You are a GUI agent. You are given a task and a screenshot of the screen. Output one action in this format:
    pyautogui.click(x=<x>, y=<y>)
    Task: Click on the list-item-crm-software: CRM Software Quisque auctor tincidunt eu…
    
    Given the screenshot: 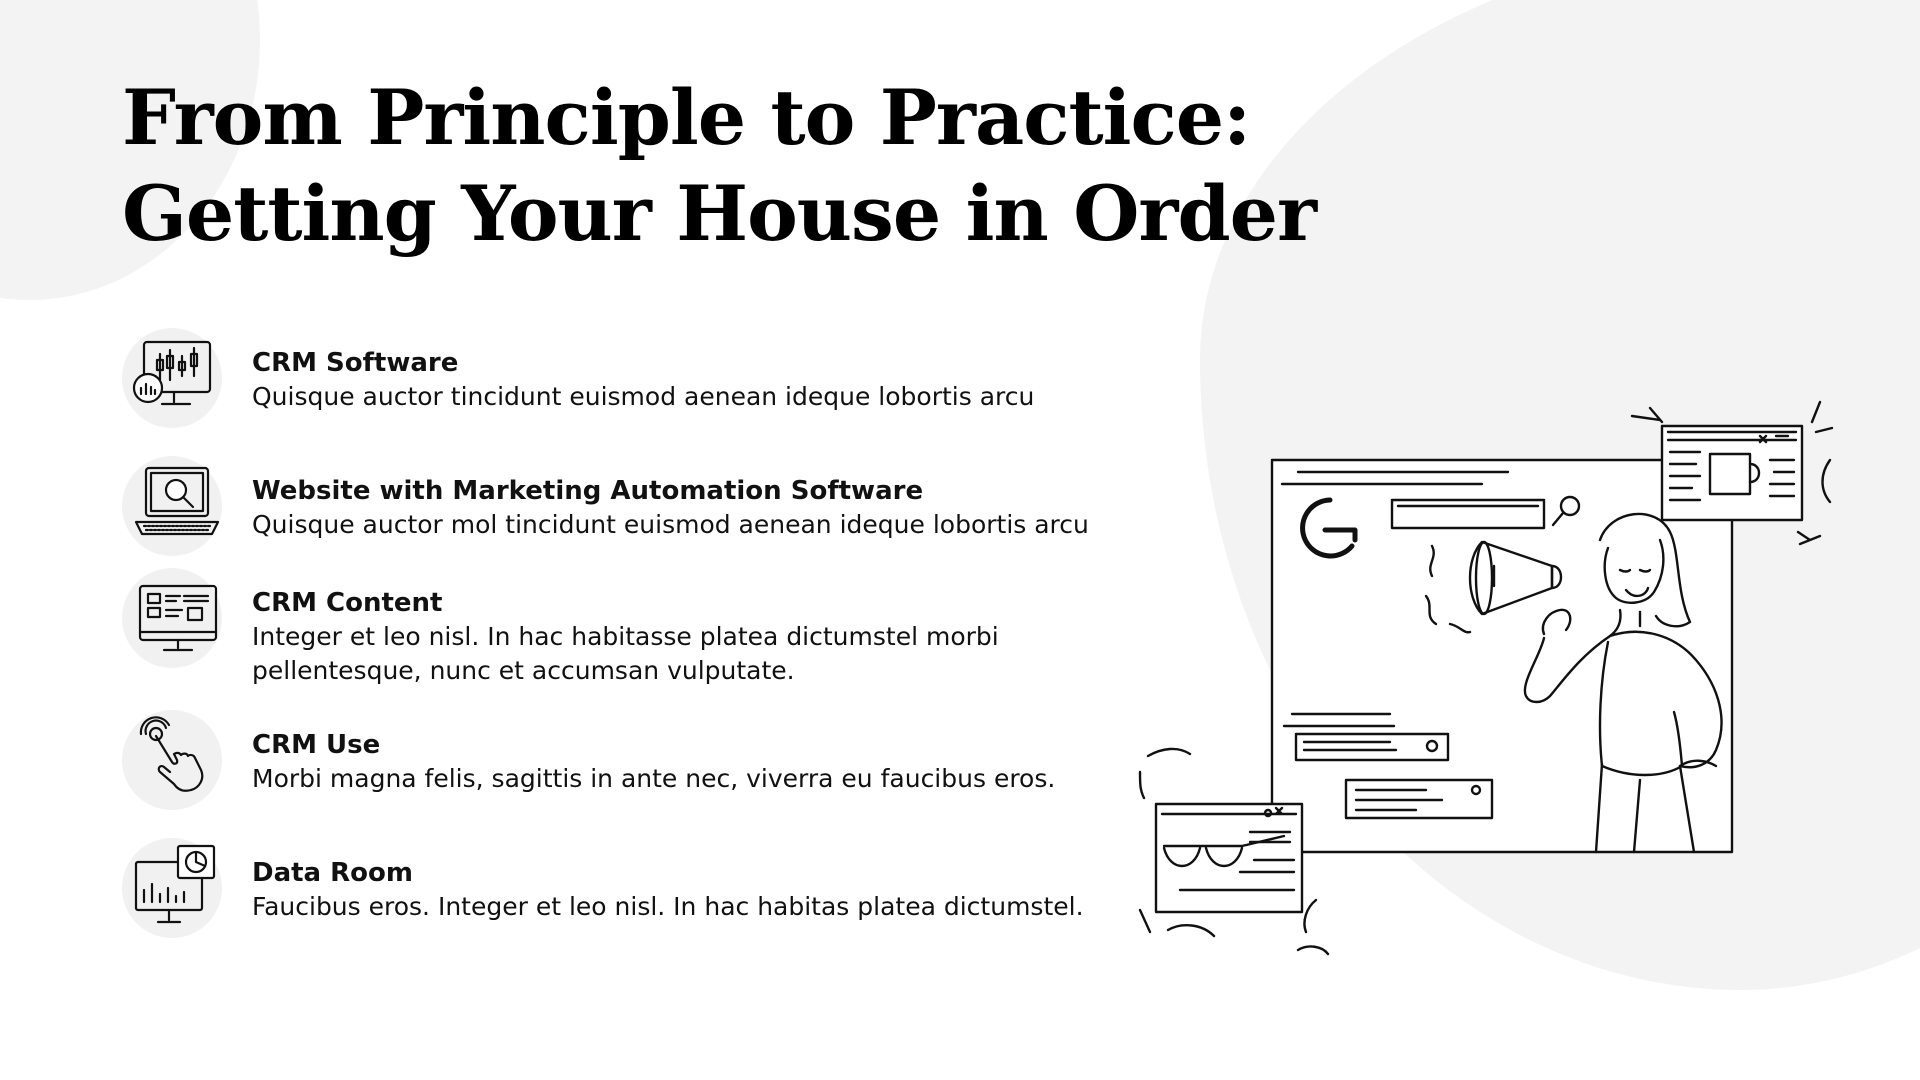 What is the action you would take?
    pyautogui.click(x=637, y=378)
    